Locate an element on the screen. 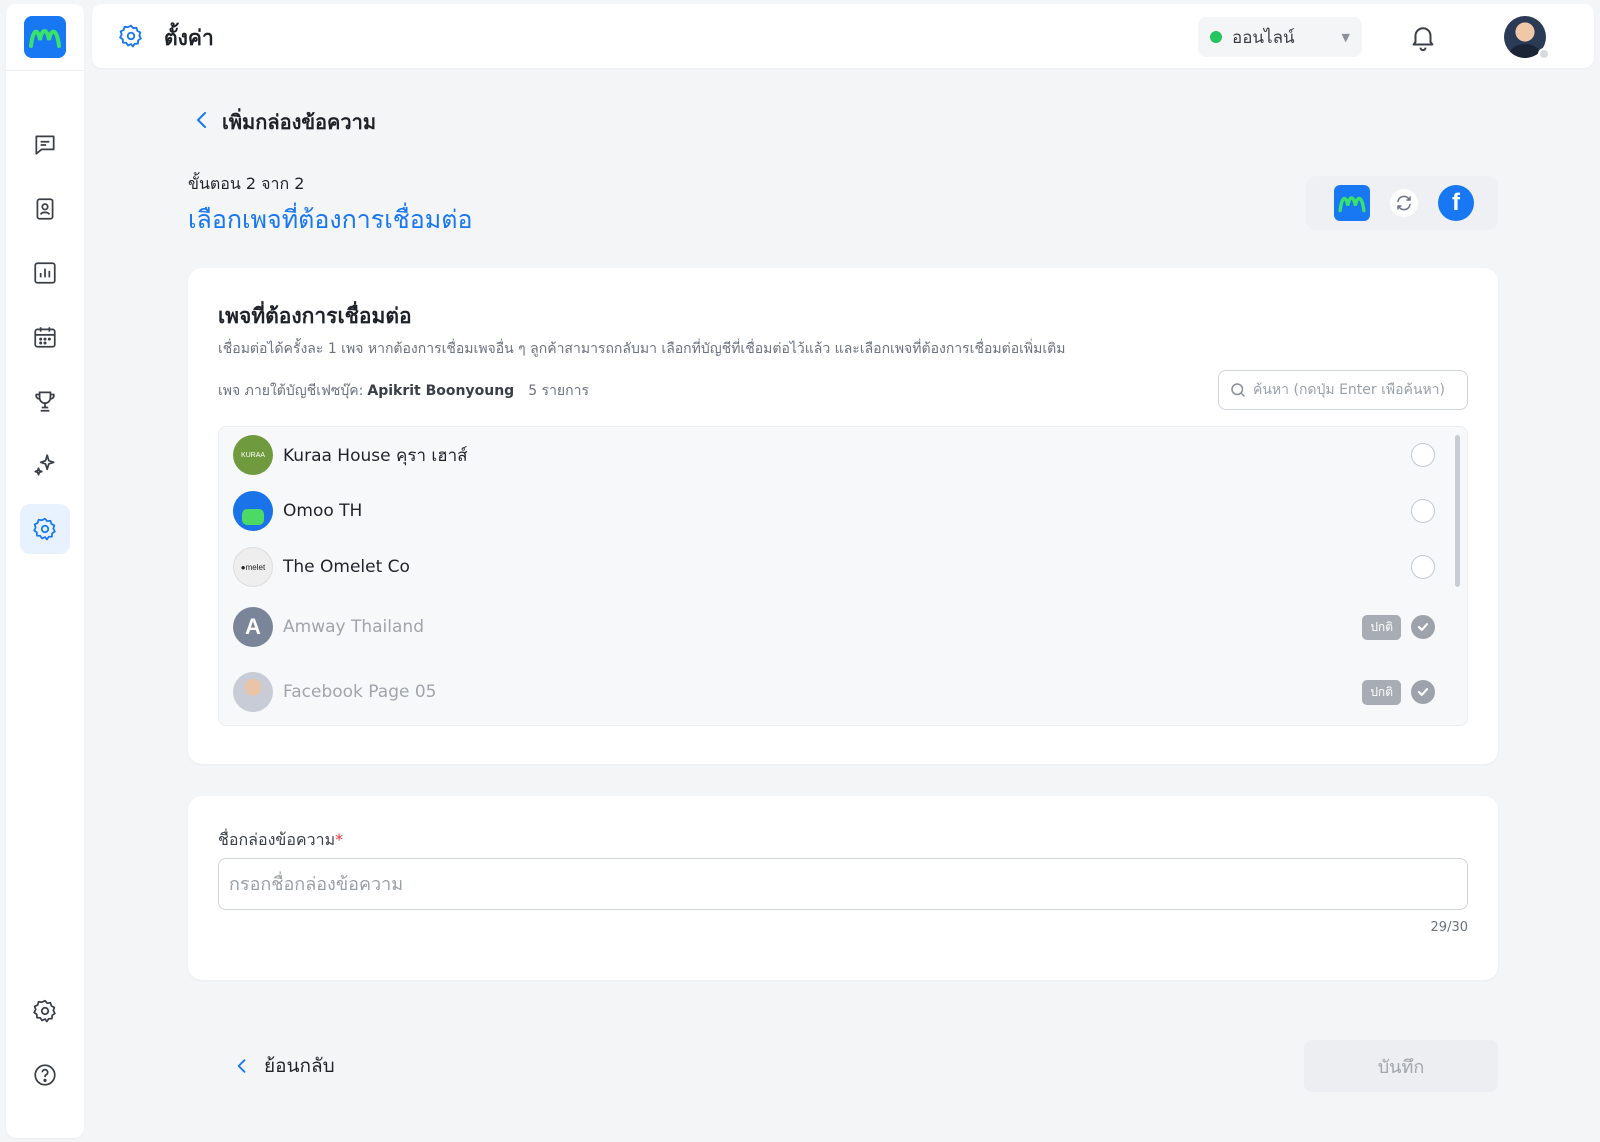 This screenshot has height=1142, width=1600. required-mark: * is located at coordinates (339, 839).